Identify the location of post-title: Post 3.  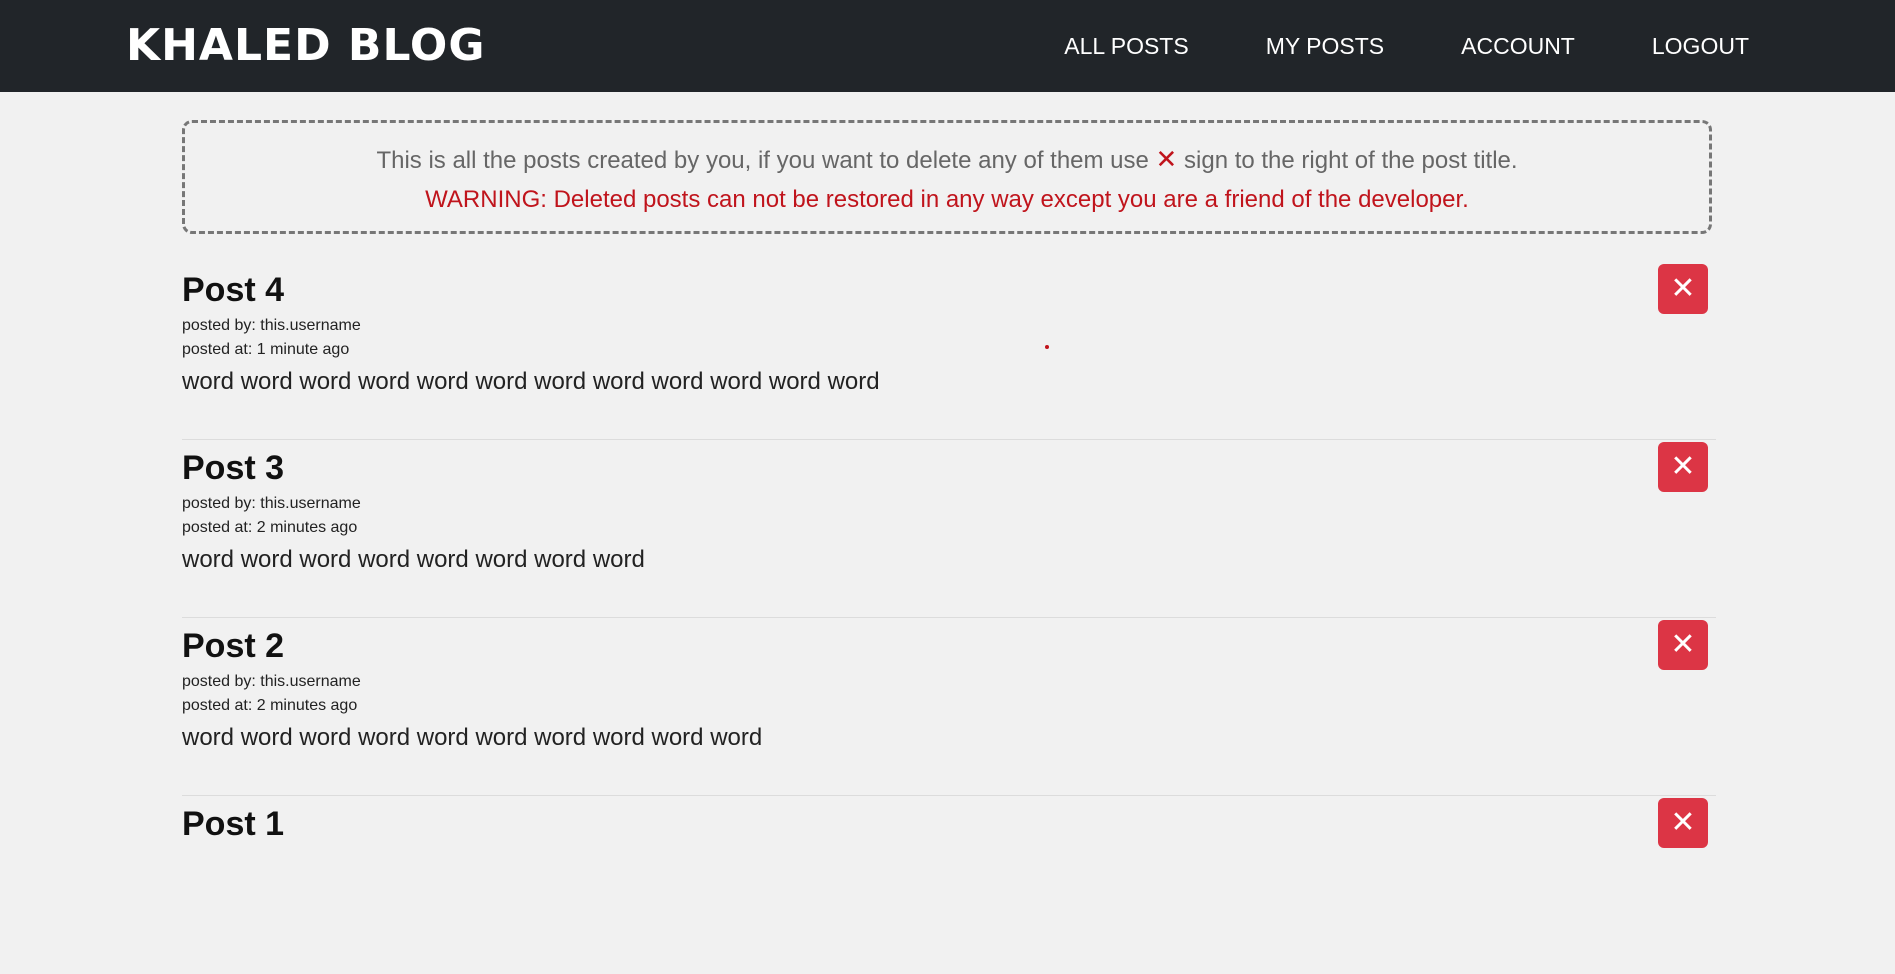
(233, 468).